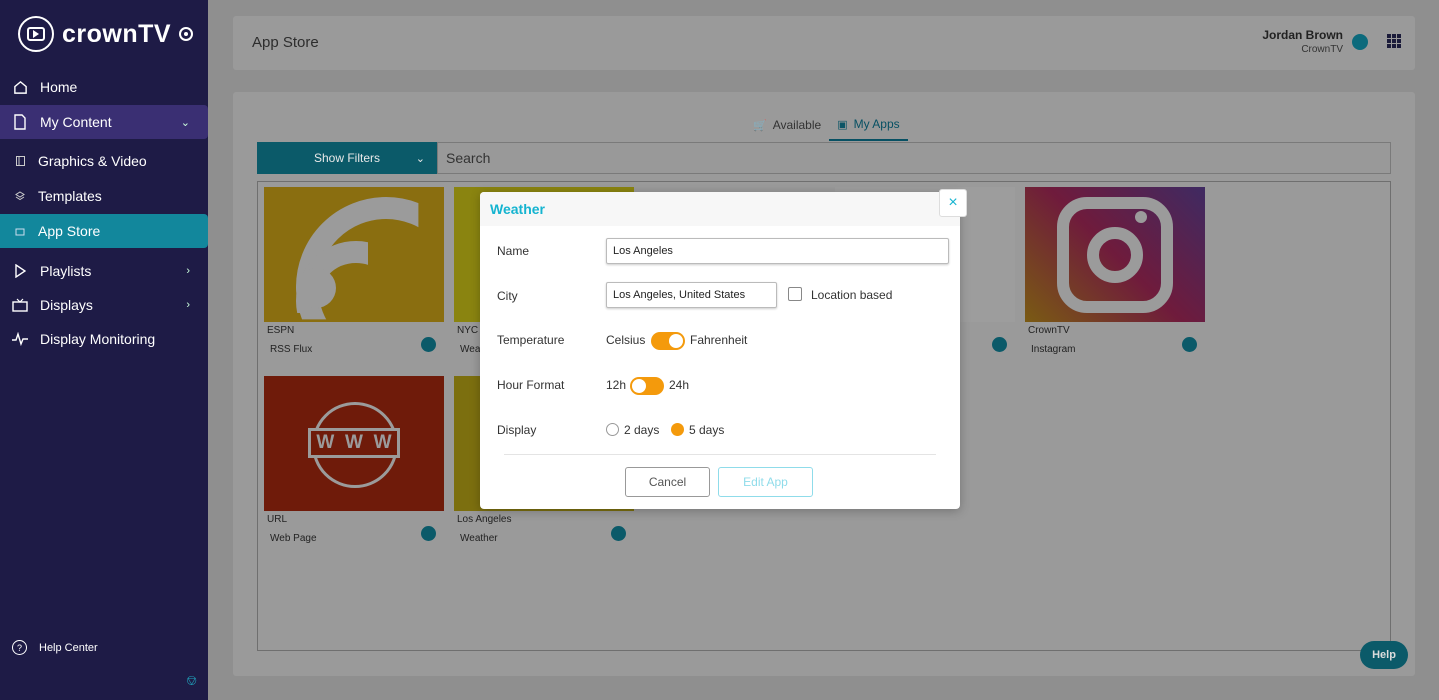 The width and height of the screenshot is (1439, 700). Describe the element at coordinates (104, 87) in the screenshot. I see `sidebar-item-home: Home` at that location.